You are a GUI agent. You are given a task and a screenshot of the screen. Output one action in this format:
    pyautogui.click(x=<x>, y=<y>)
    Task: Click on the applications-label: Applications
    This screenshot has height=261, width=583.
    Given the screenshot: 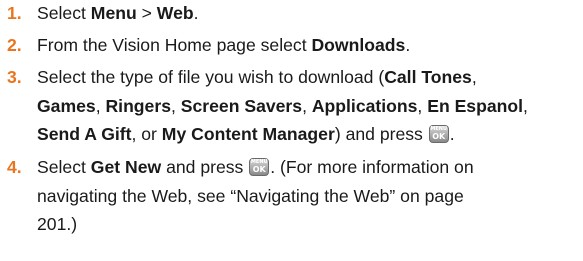 What is the action you would take?
    pyautogui.click(x=364, y=105)
    